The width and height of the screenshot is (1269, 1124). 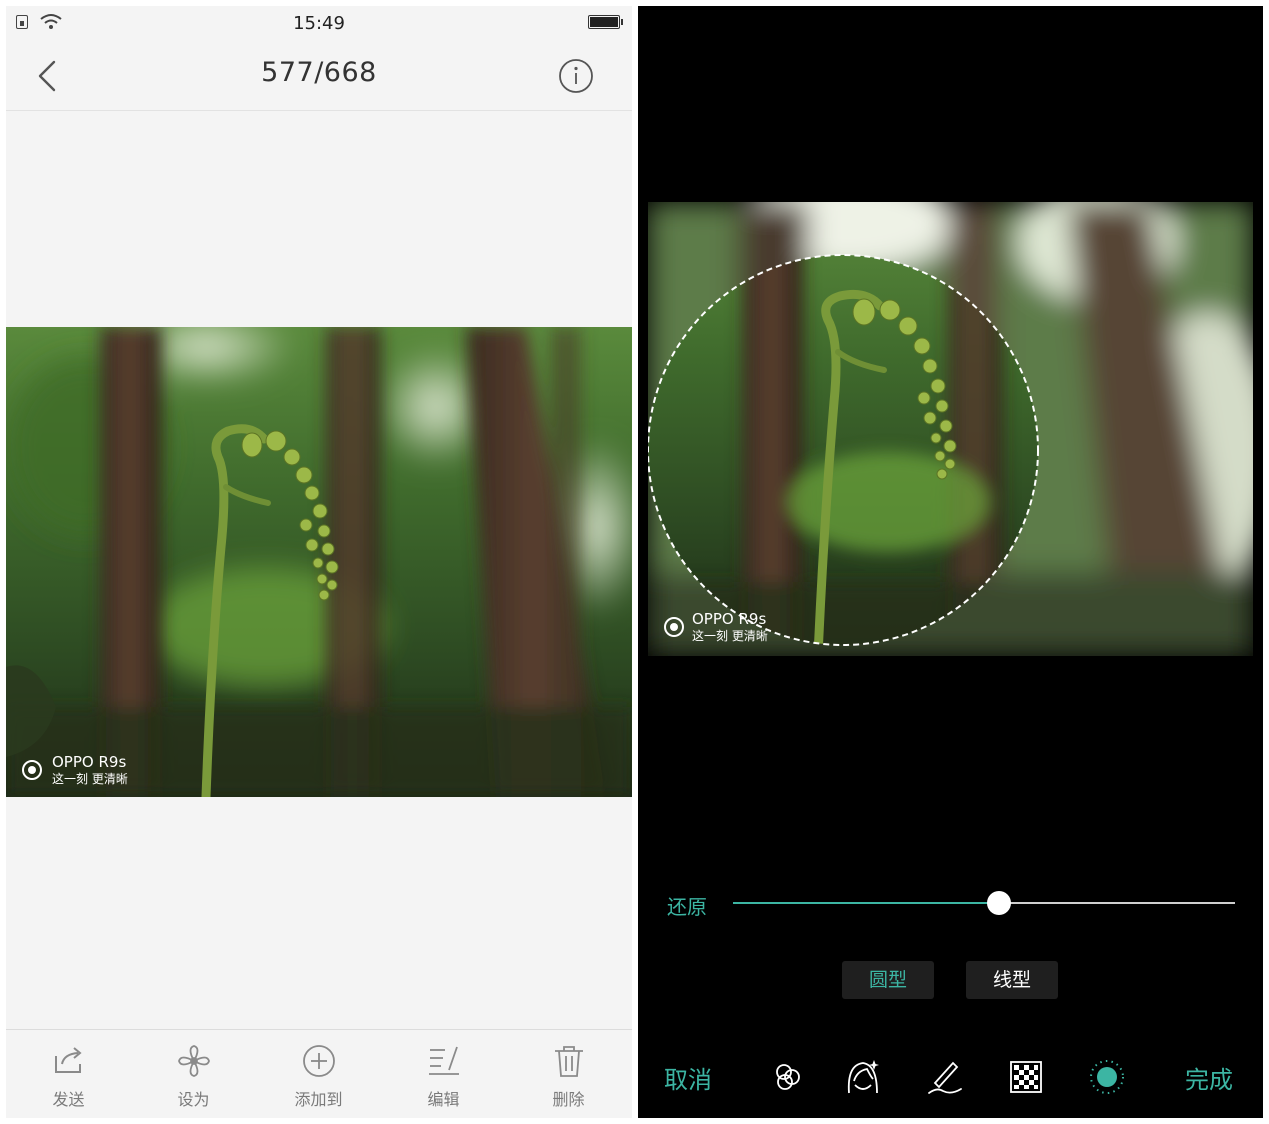 What do you see at coordinates (68, 1099) in the screenshot?
I see `send-label: 发送` at bounding box center [68, 1099].